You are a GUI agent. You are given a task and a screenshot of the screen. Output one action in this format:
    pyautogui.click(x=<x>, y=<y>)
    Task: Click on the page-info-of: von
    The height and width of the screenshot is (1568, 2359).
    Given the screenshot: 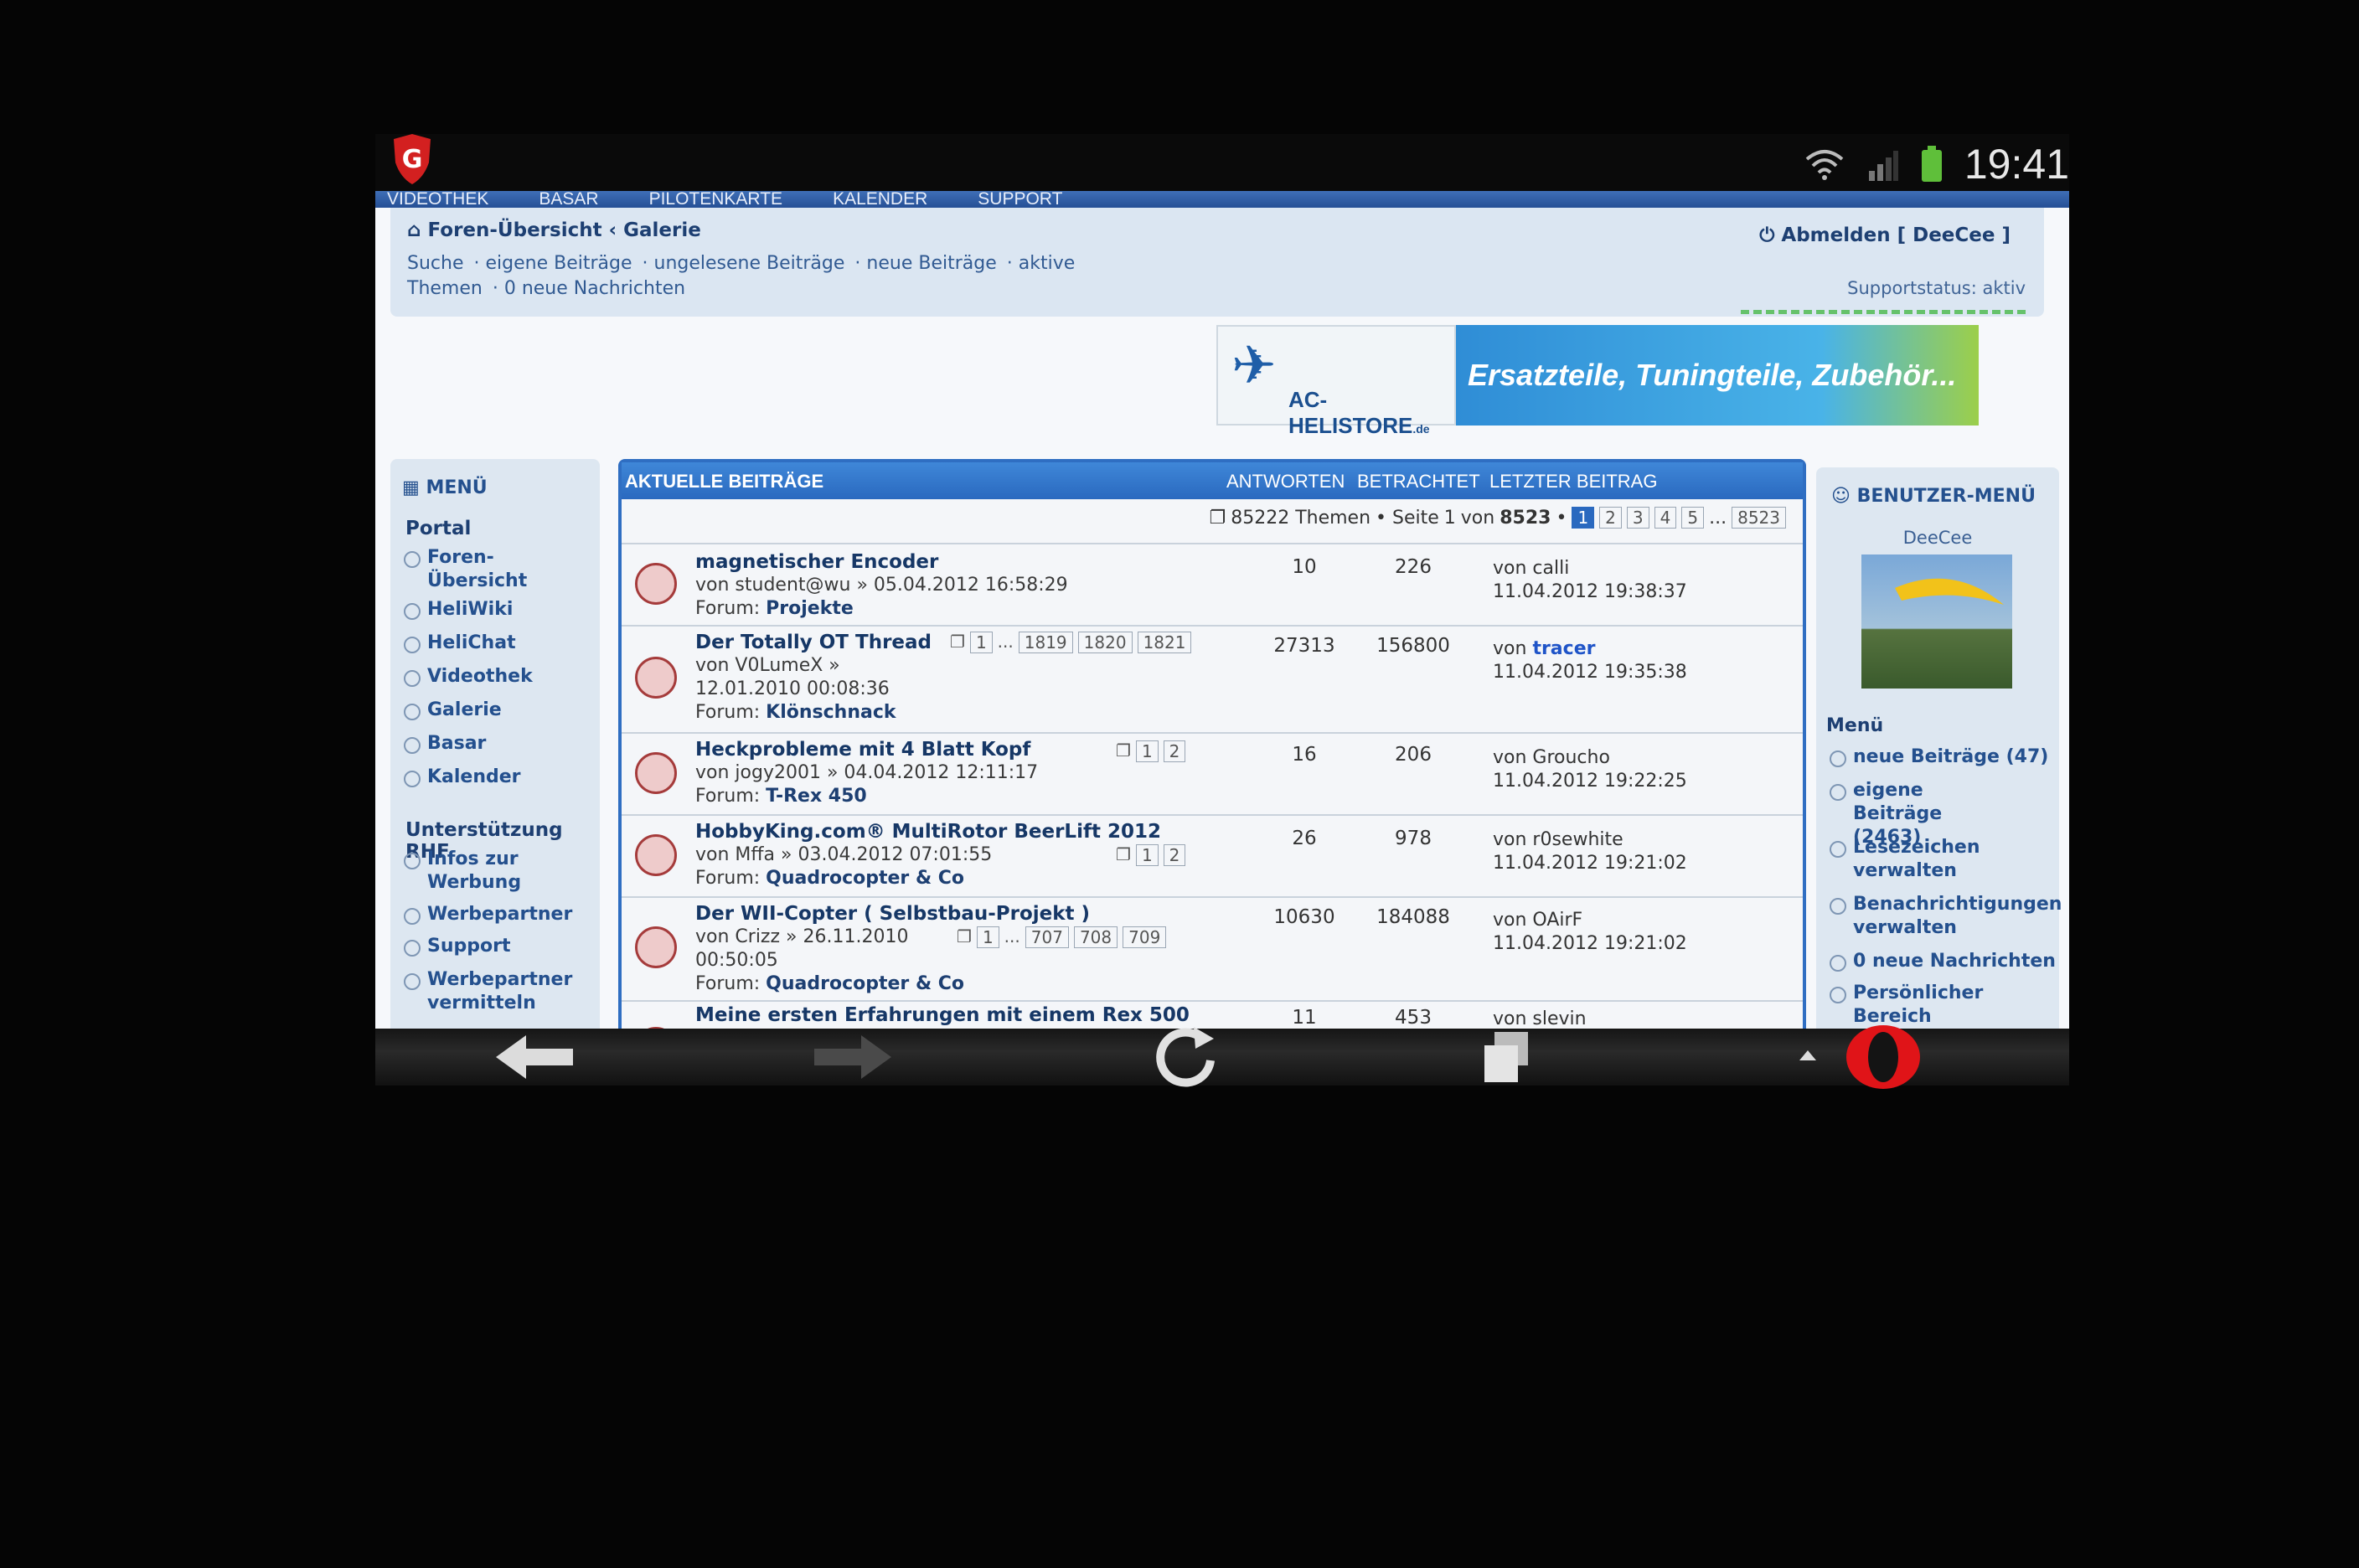 What is the action you would take?
    pyautogui.click(x=1477, y=518)
    